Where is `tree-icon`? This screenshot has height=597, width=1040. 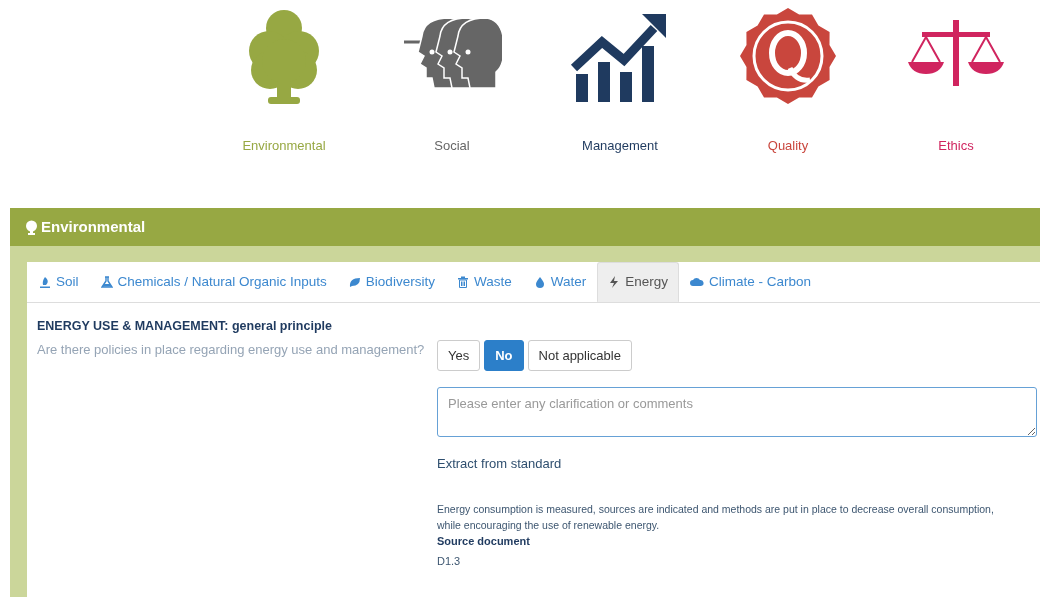 tree-icon is located at coordinates (31, 227).